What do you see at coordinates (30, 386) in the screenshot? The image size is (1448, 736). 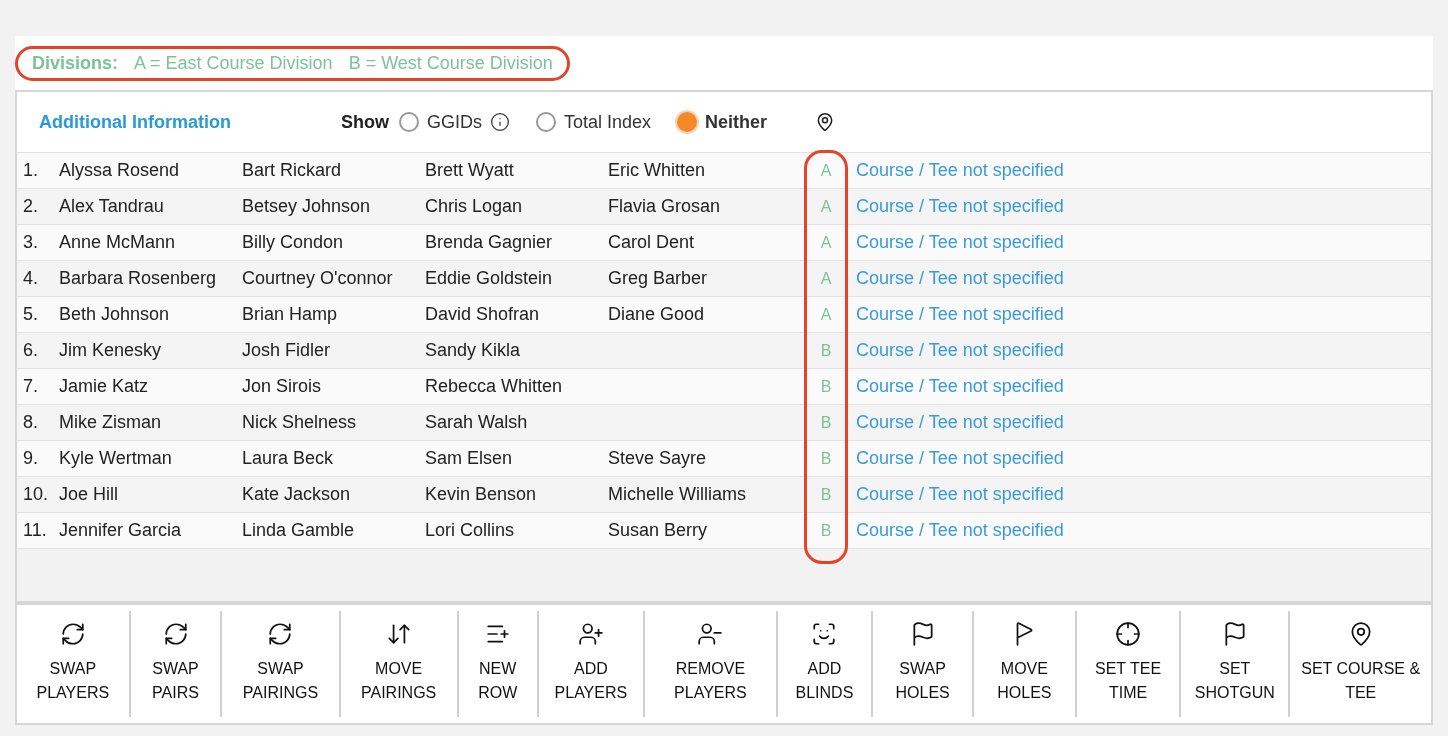 I see `row-number: 7.` at bounding box center [30, 386].